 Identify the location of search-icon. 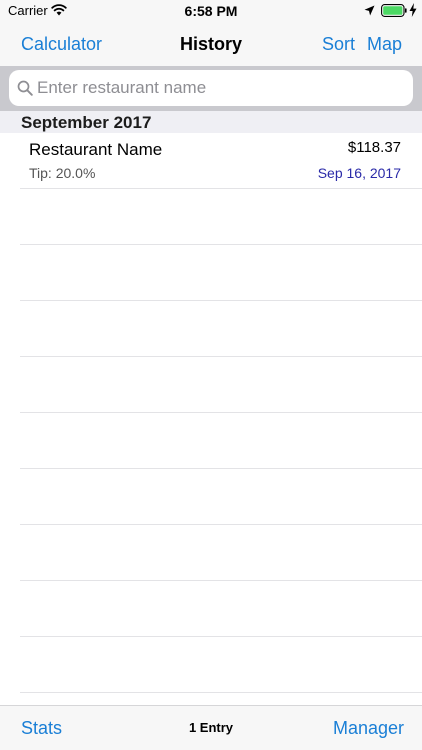
(25, 88).